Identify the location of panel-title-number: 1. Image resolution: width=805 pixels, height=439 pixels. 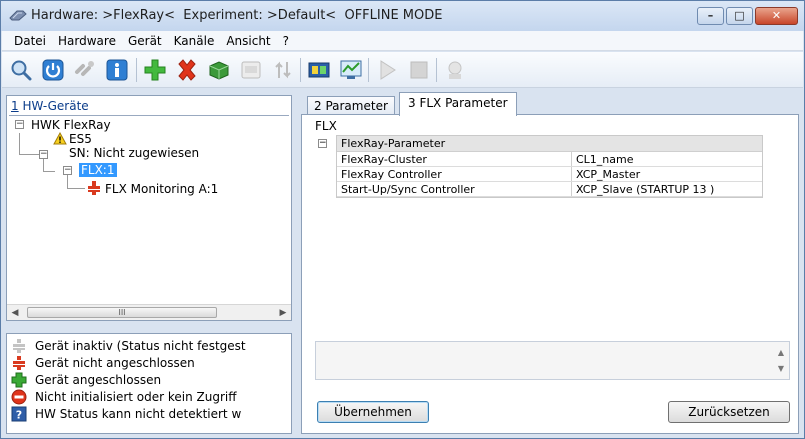
(15, 106).